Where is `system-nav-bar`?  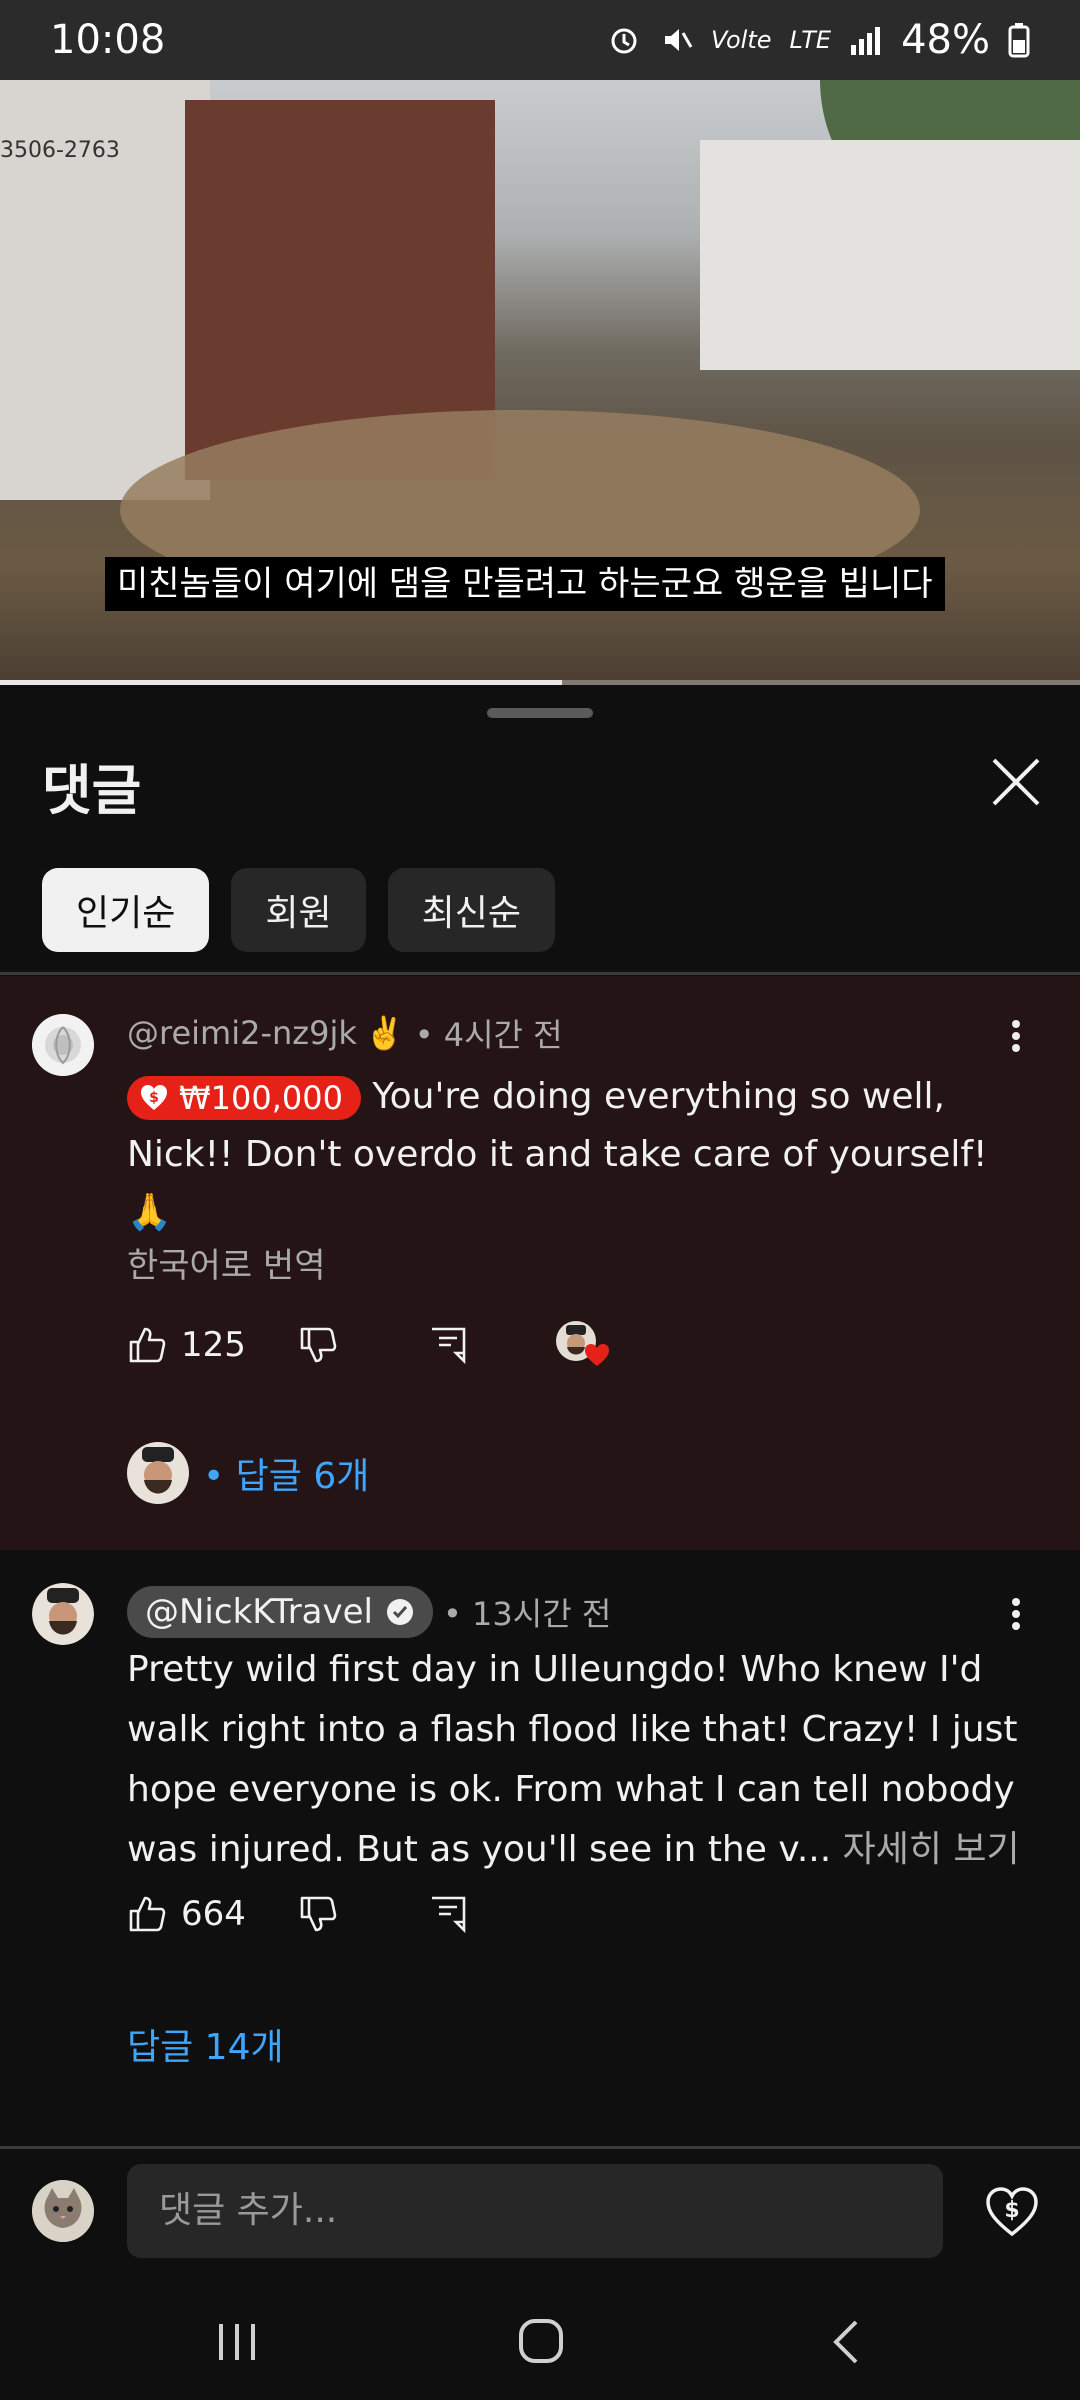
system-nav-bar is located at coordinates (540, 2345).